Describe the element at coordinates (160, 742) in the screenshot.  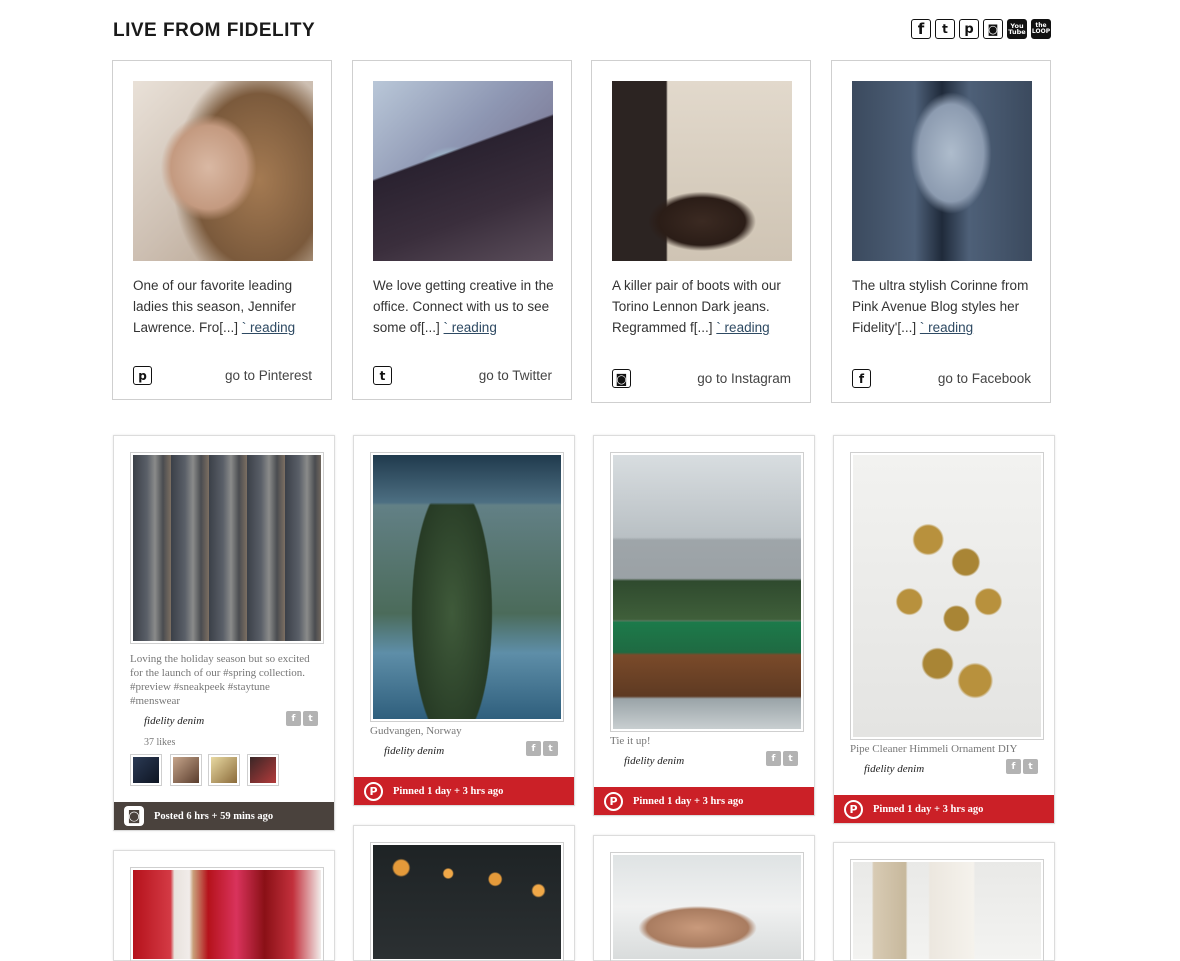
I see `likes-count: 37 likes` at that location.